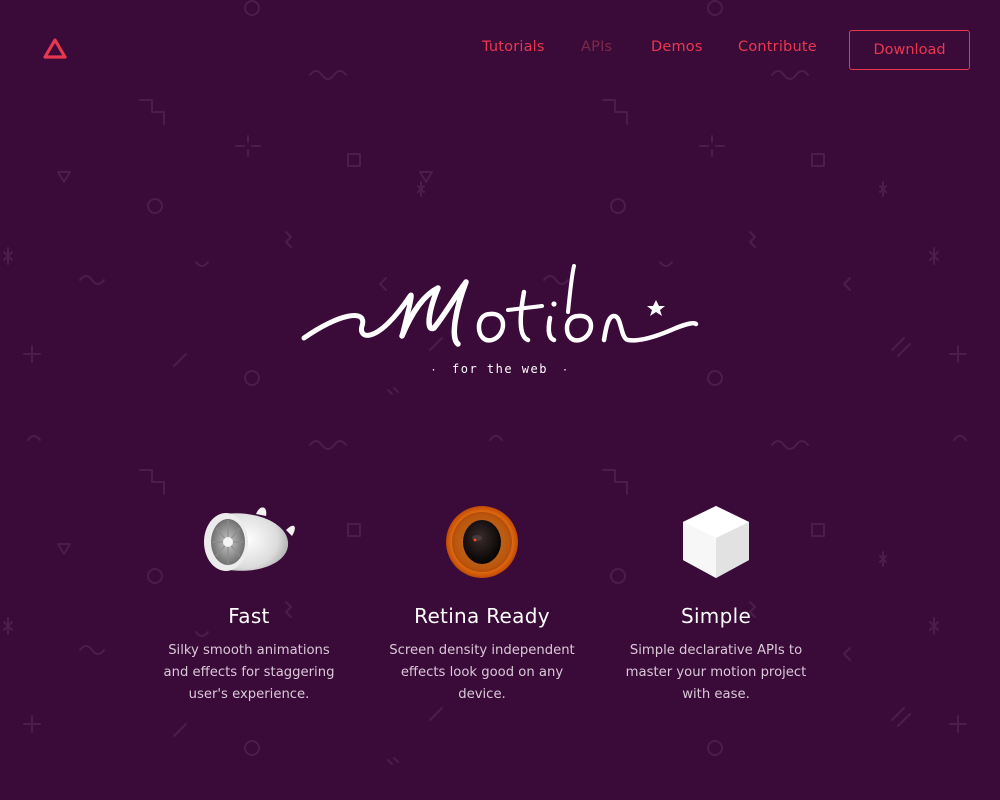 This screenshot has width=1000, height=800. I want to click on cube-icon, so click(716, 542).